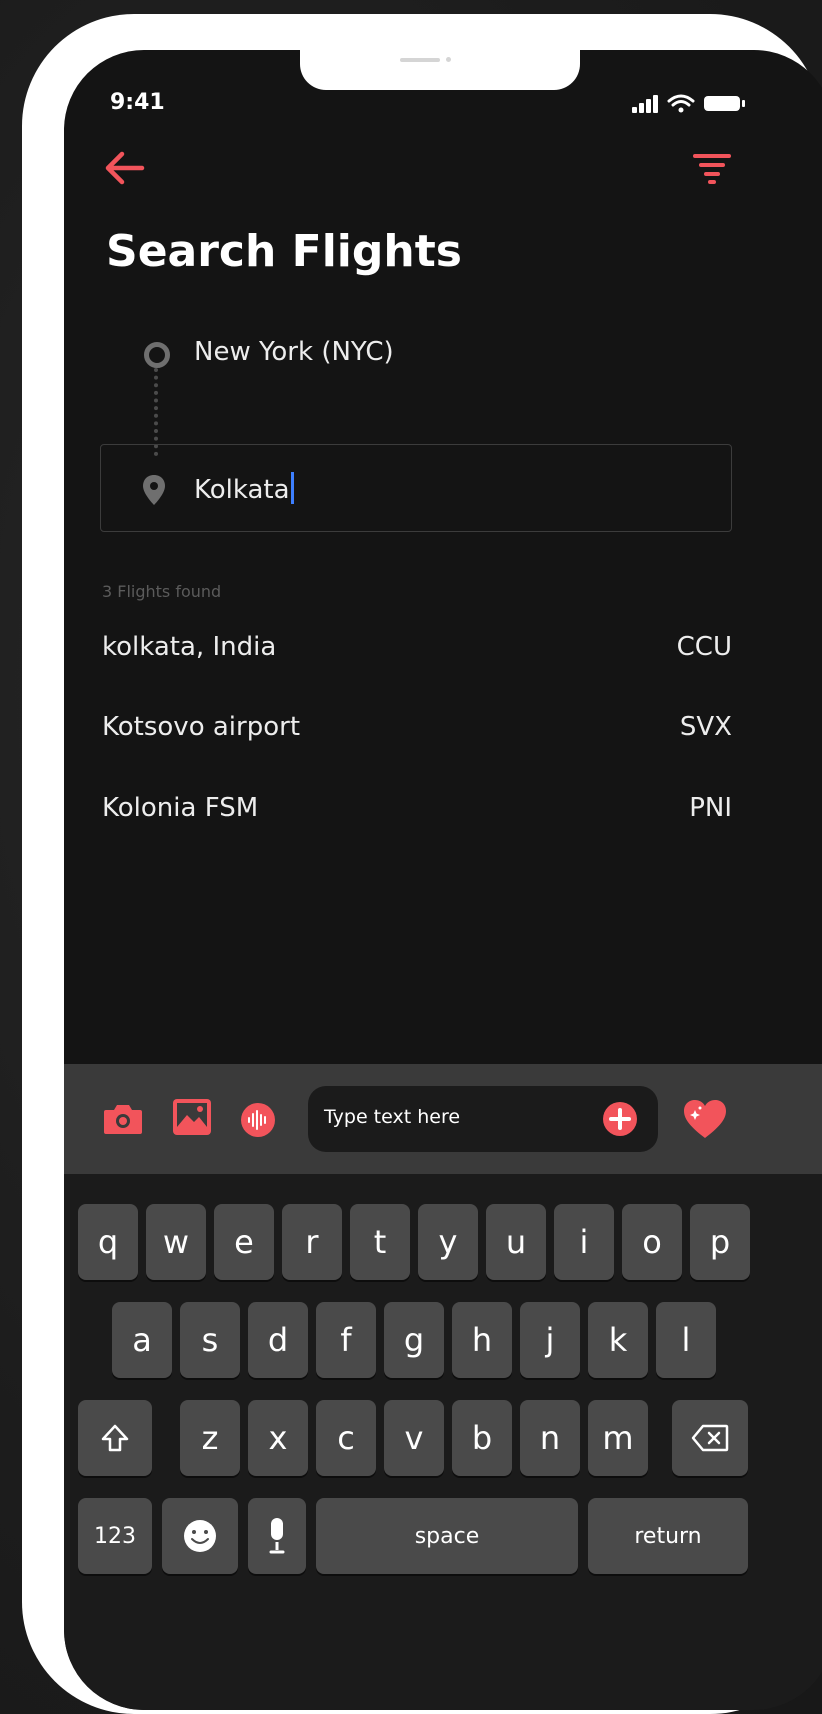 Image resolution: width=822 pixels, height=1714 pixels. I want to click on result-name: Kotsovo airport, so click(201, 727).